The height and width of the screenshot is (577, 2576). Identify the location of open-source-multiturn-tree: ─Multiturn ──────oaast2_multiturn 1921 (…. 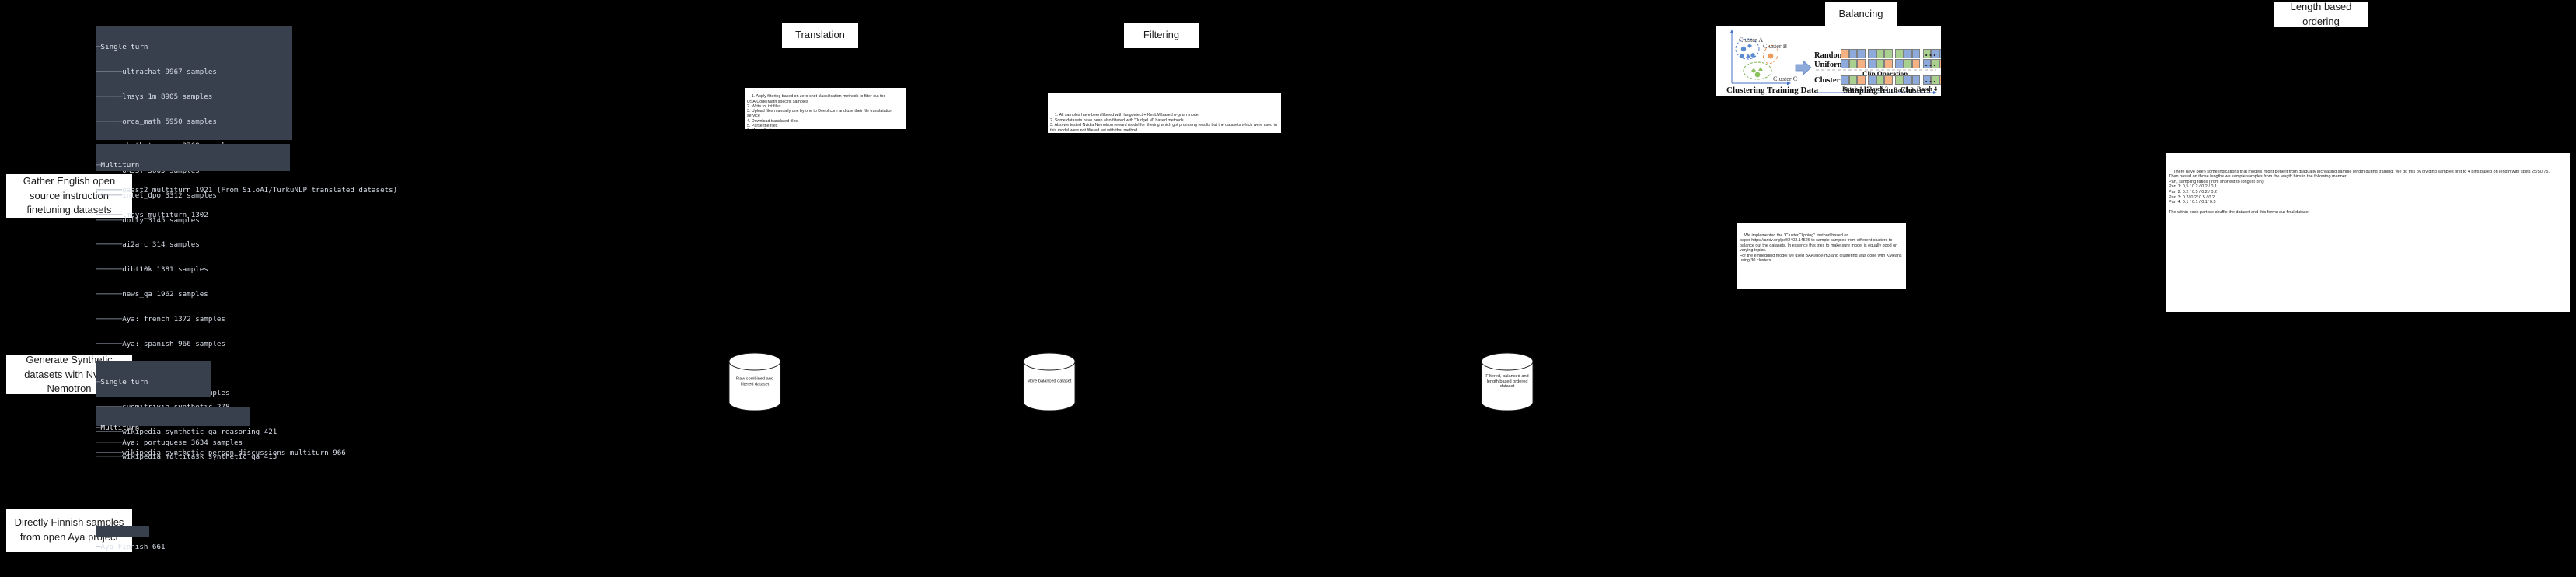
(247, 181).